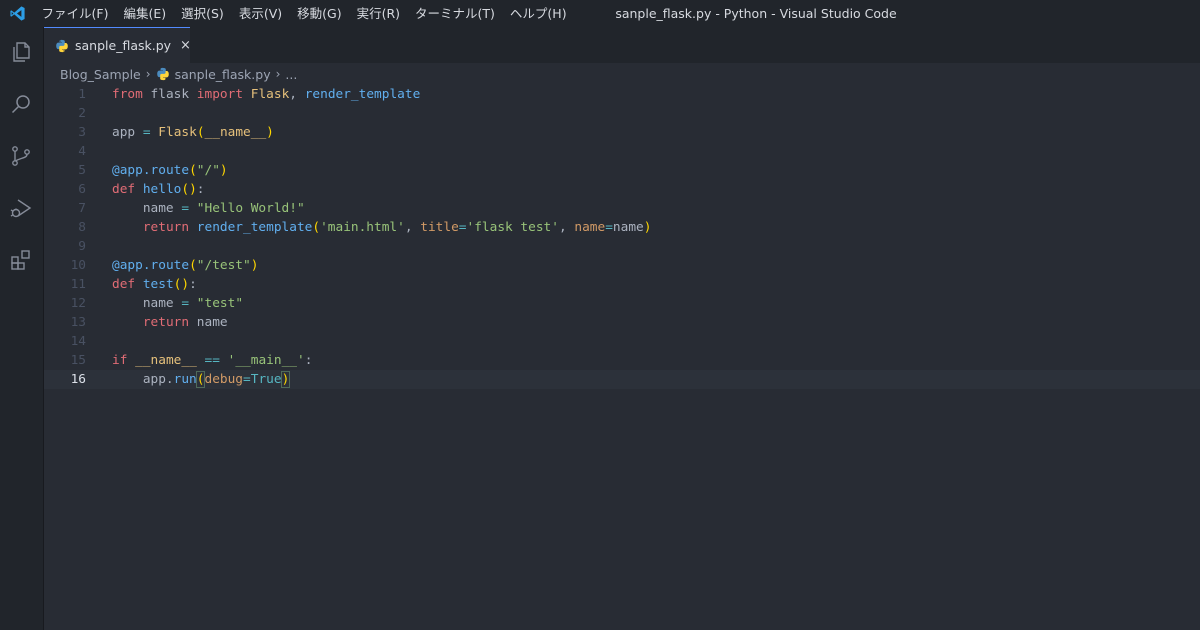  Describe the element at coordinates (21, 52) in the screenshot. I see `files-icon` at that location.